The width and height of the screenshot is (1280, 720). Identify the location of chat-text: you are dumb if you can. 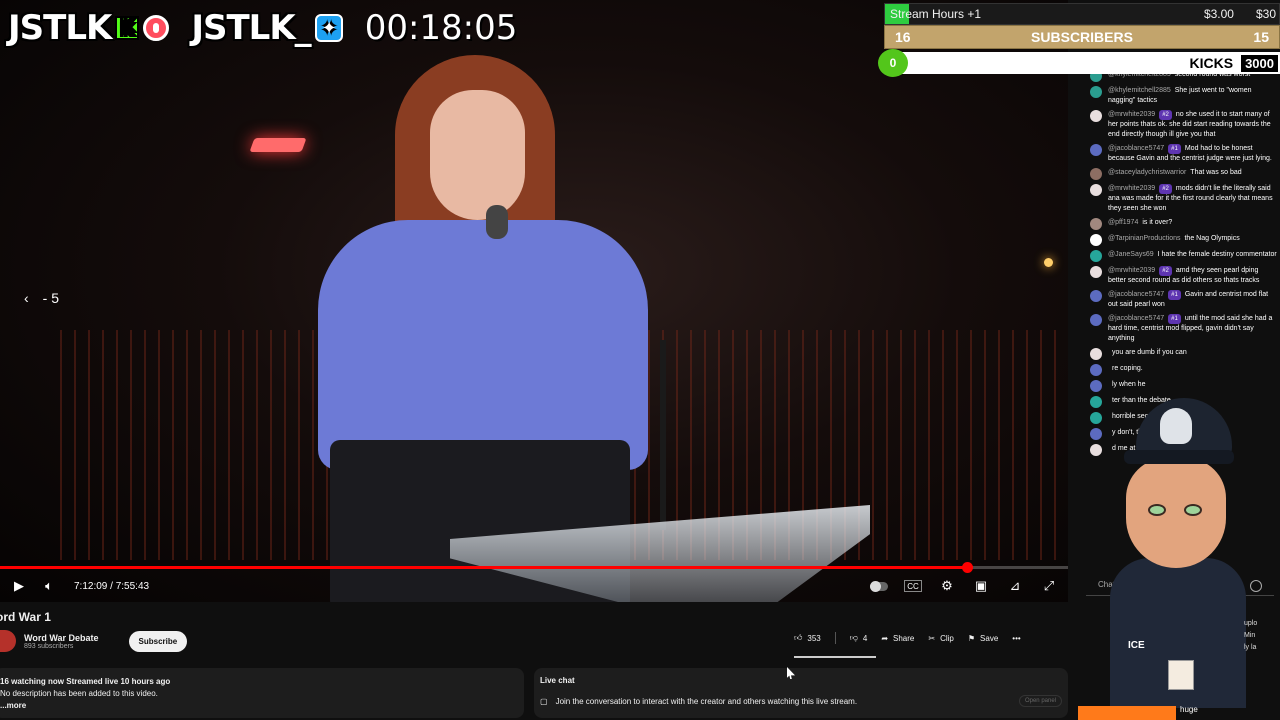
(1149, 352).